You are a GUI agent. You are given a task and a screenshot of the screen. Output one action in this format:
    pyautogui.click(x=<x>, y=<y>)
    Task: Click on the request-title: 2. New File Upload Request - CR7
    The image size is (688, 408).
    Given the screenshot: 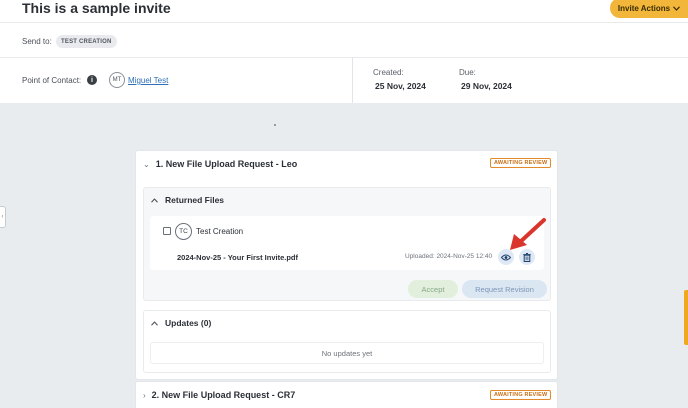 What is the action you would take?
    pyautogui.click(x=223, y=395)
    